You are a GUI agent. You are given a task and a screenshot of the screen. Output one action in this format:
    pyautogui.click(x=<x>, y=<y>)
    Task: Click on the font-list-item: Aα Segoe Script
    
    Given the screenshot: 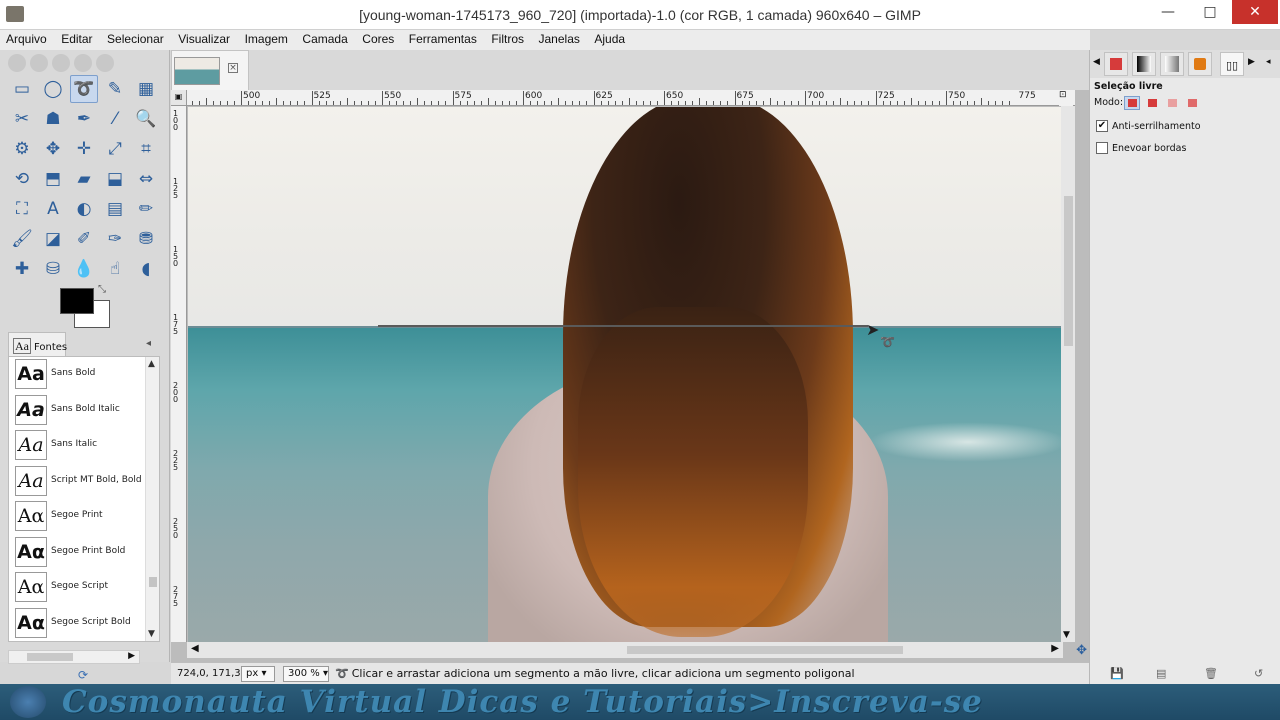 What is the action you would take?
    pyautogui.click(x=84, y=588)
    